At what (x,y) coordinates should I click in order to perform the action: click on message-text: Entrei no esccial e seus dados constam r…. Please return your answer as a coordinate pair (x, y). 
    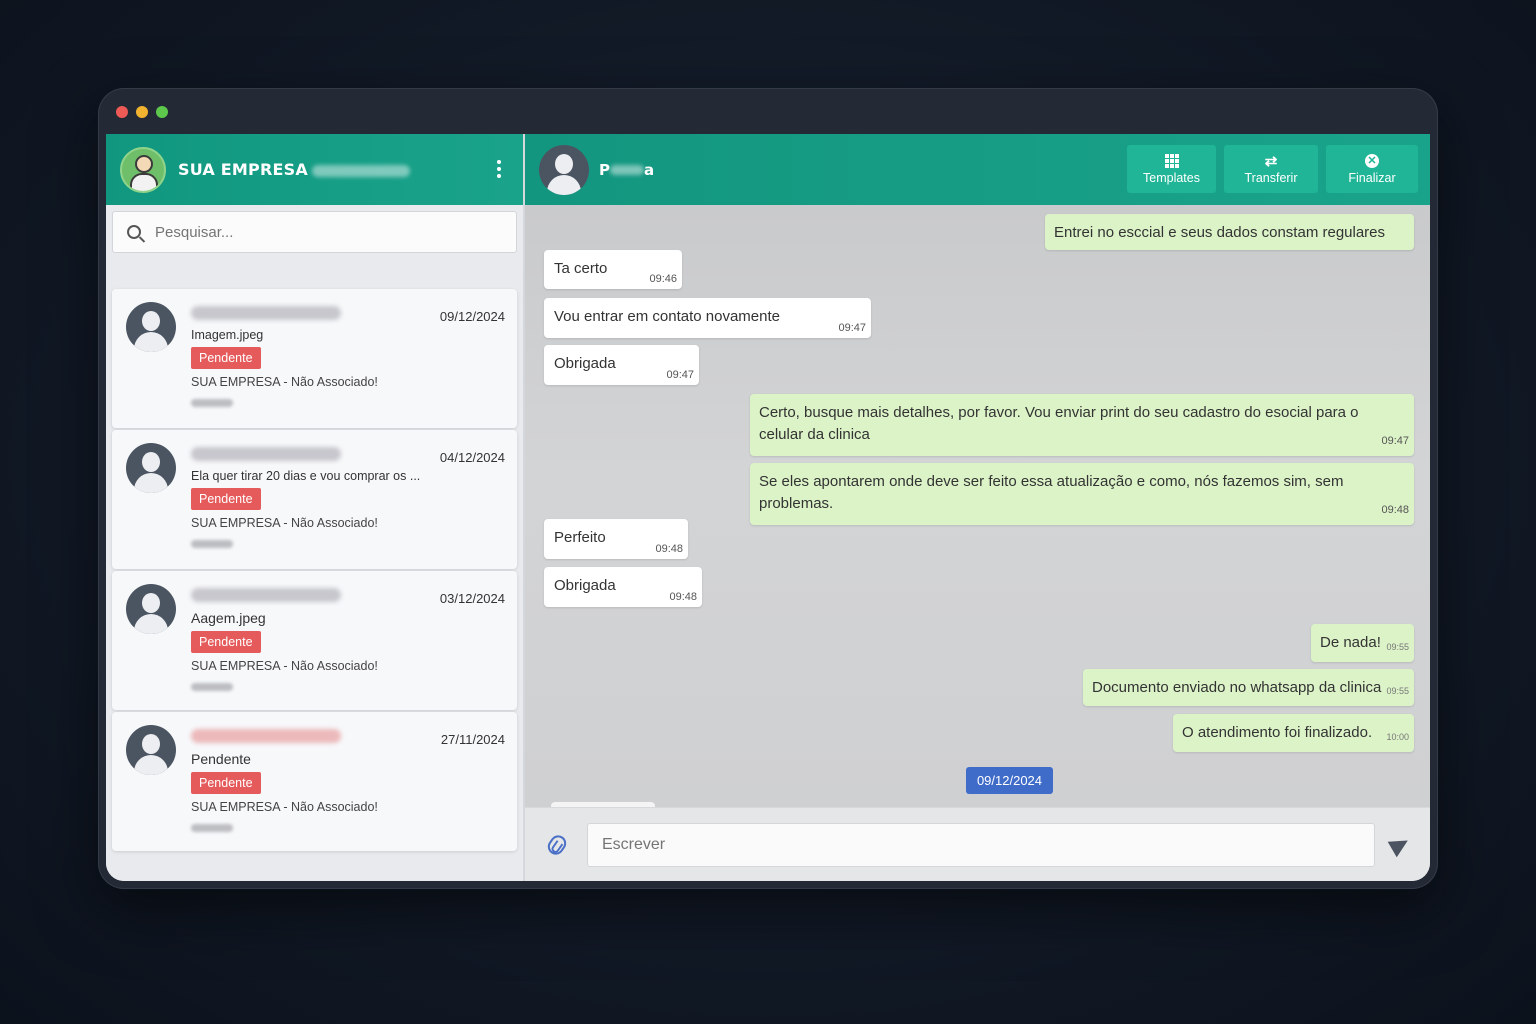
    Looking at the image, I should click on (1220, 232).